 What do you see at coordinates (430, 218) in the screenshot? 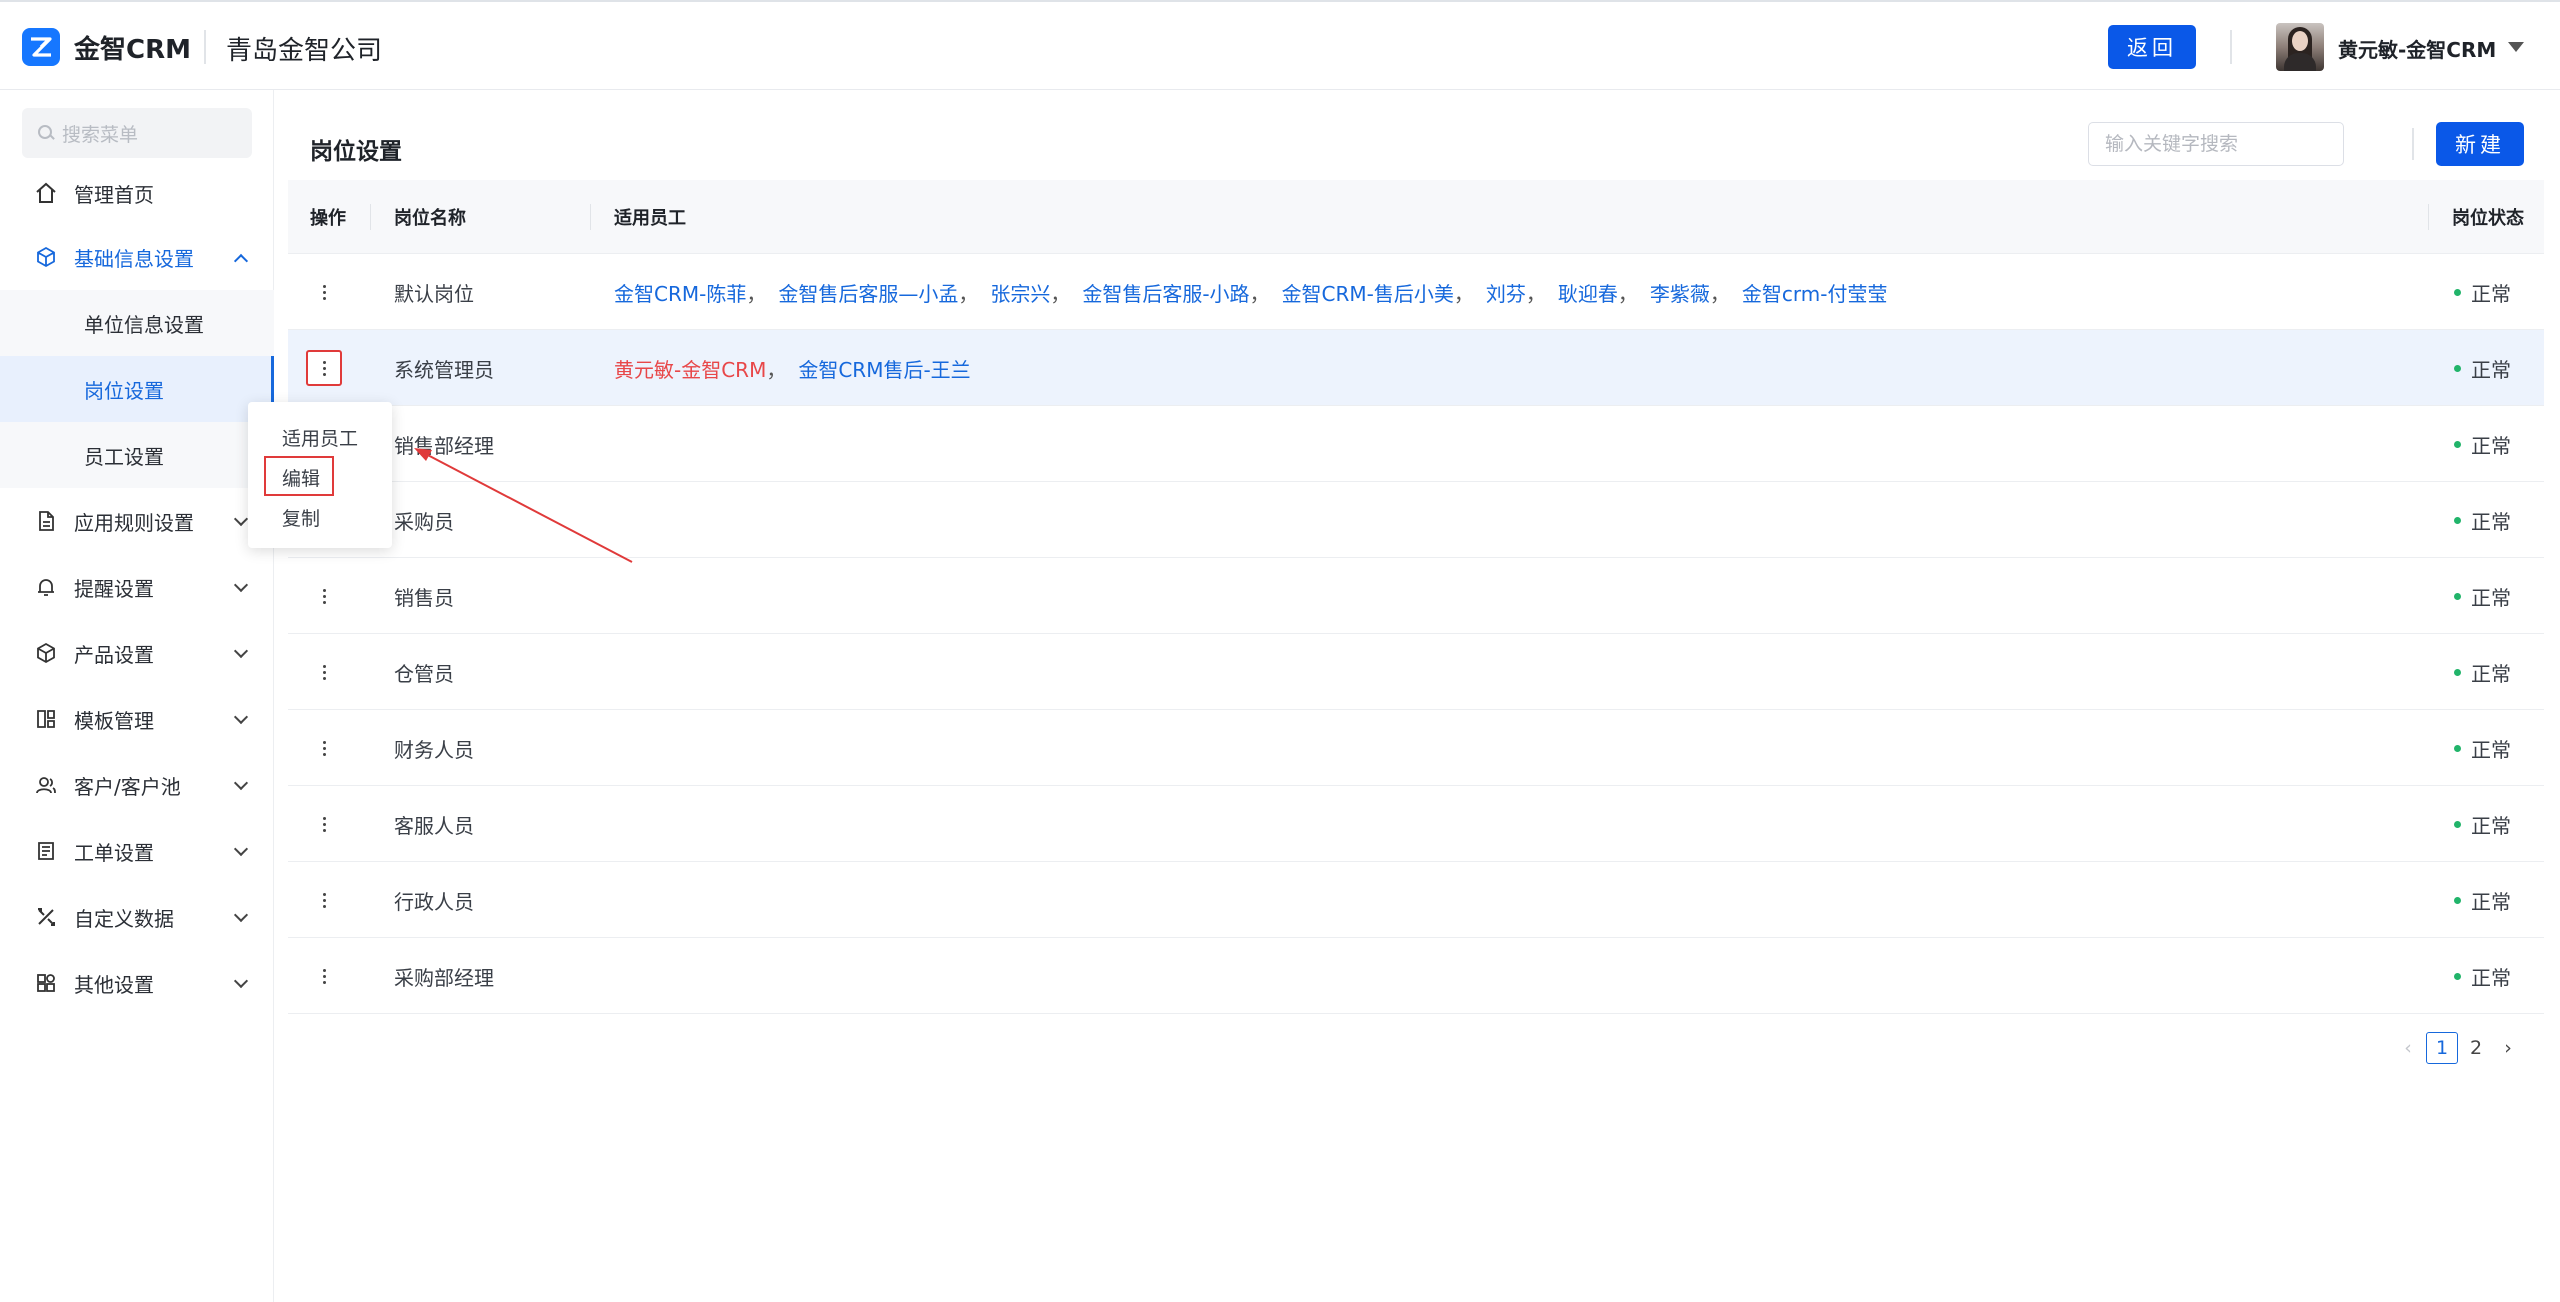
I see `column-header-name: 岗位名称` at bounding box center [430, 218].